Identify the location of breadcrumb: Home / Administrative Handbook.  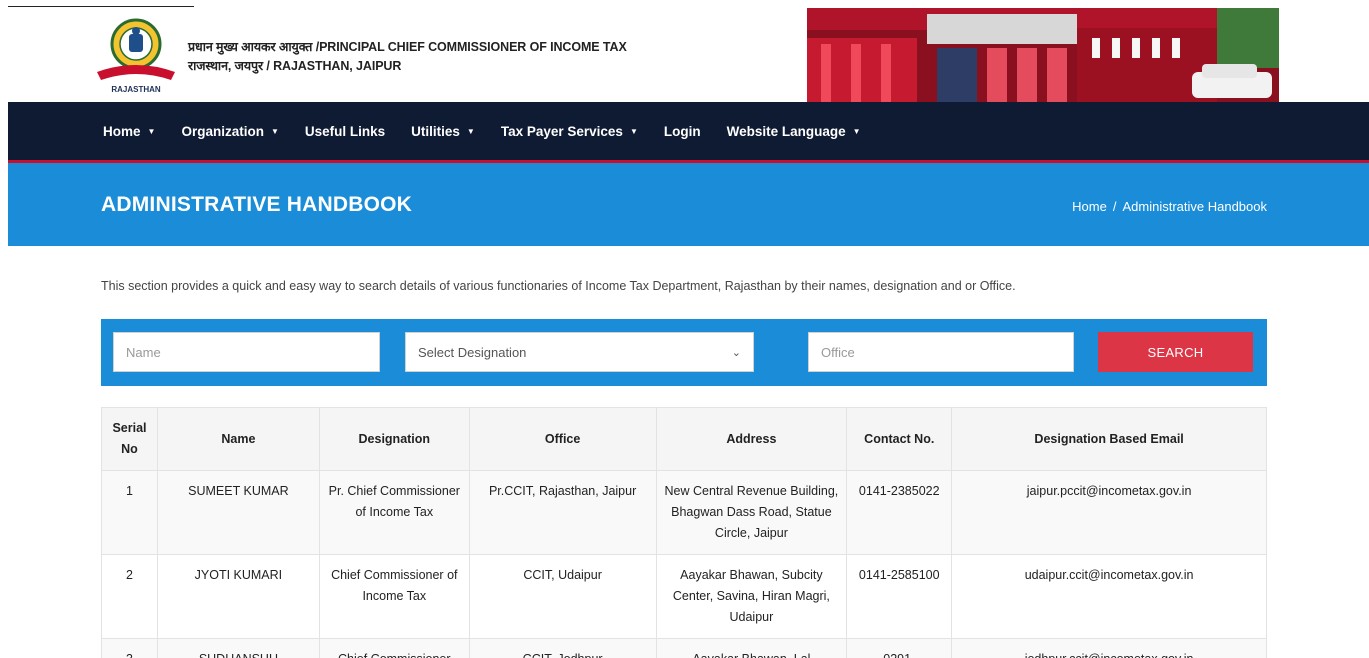
(1169, 206).